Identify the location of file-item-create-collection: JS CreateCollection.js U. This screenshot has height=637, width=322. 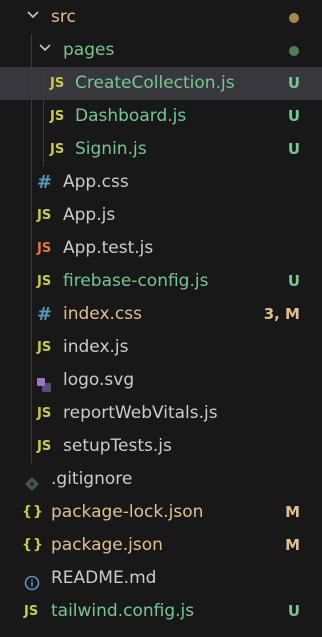
(161, 83).